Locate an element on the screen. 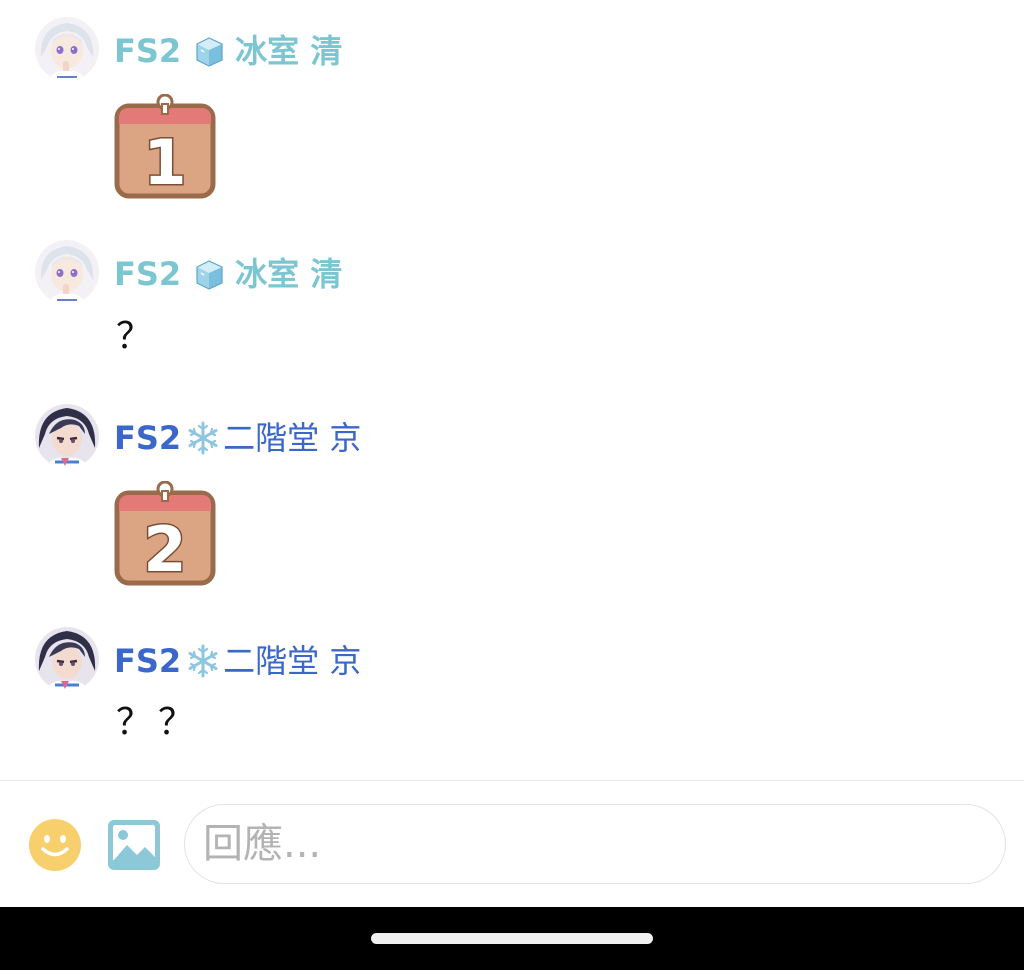 The image size is (1024, 970). image-picker-icon is located at coordinates (134, 845).